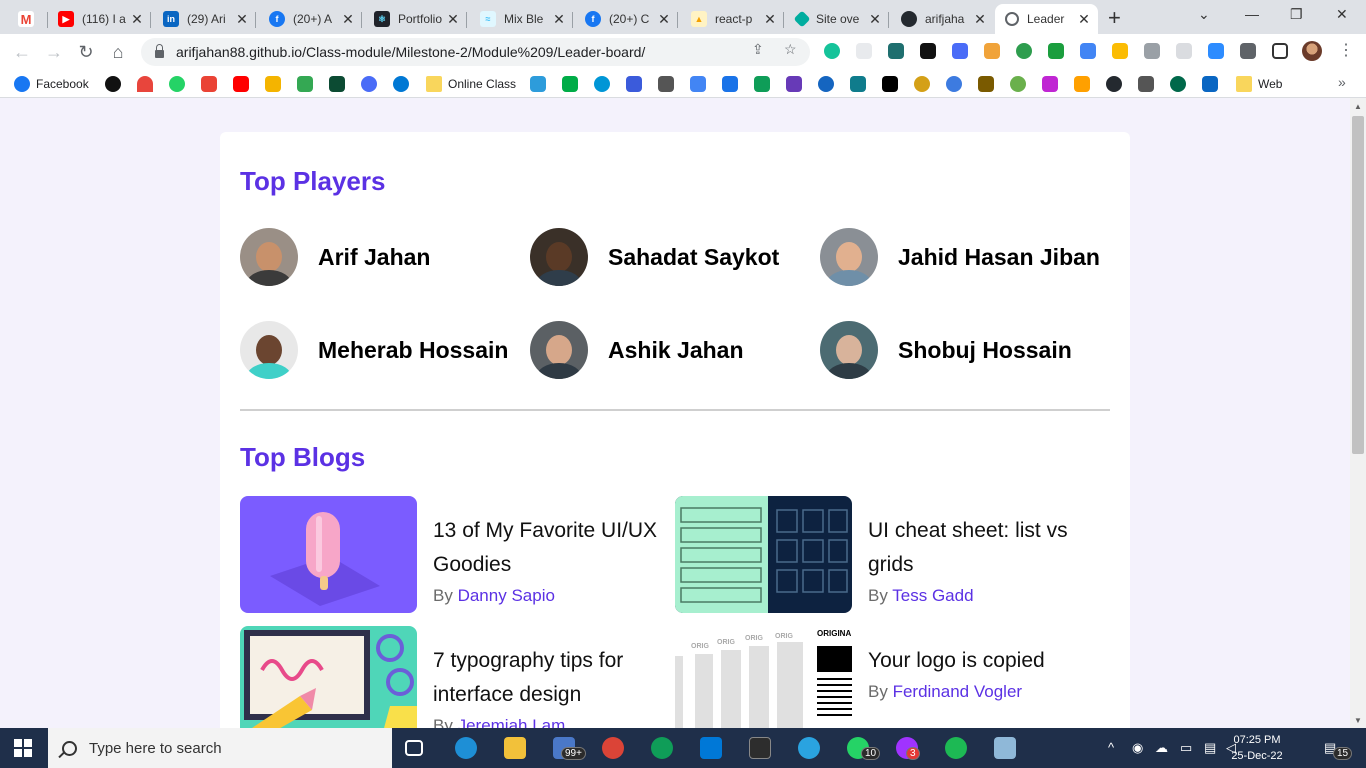 The width and height of the screenshot is (1366, 768). What do you see at coordinates (415, 19) in the screenshot?
I see `tab-portfolio: ⚛ Portfolio ✕` at bounding box center [415, 19].